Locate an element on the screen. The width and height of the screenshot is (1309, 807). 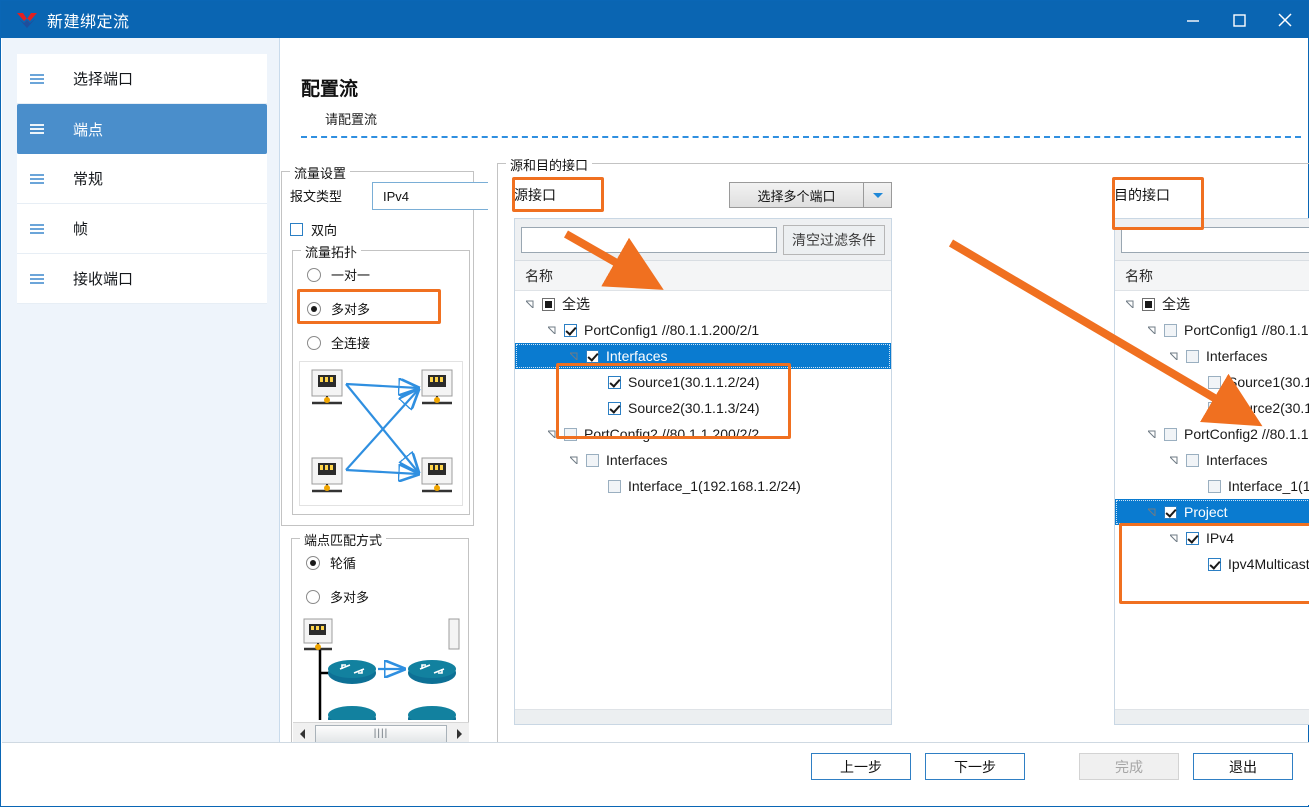
source-select-multiple-ports-button: 选择多个端口 is located at coordinates (810, 195).